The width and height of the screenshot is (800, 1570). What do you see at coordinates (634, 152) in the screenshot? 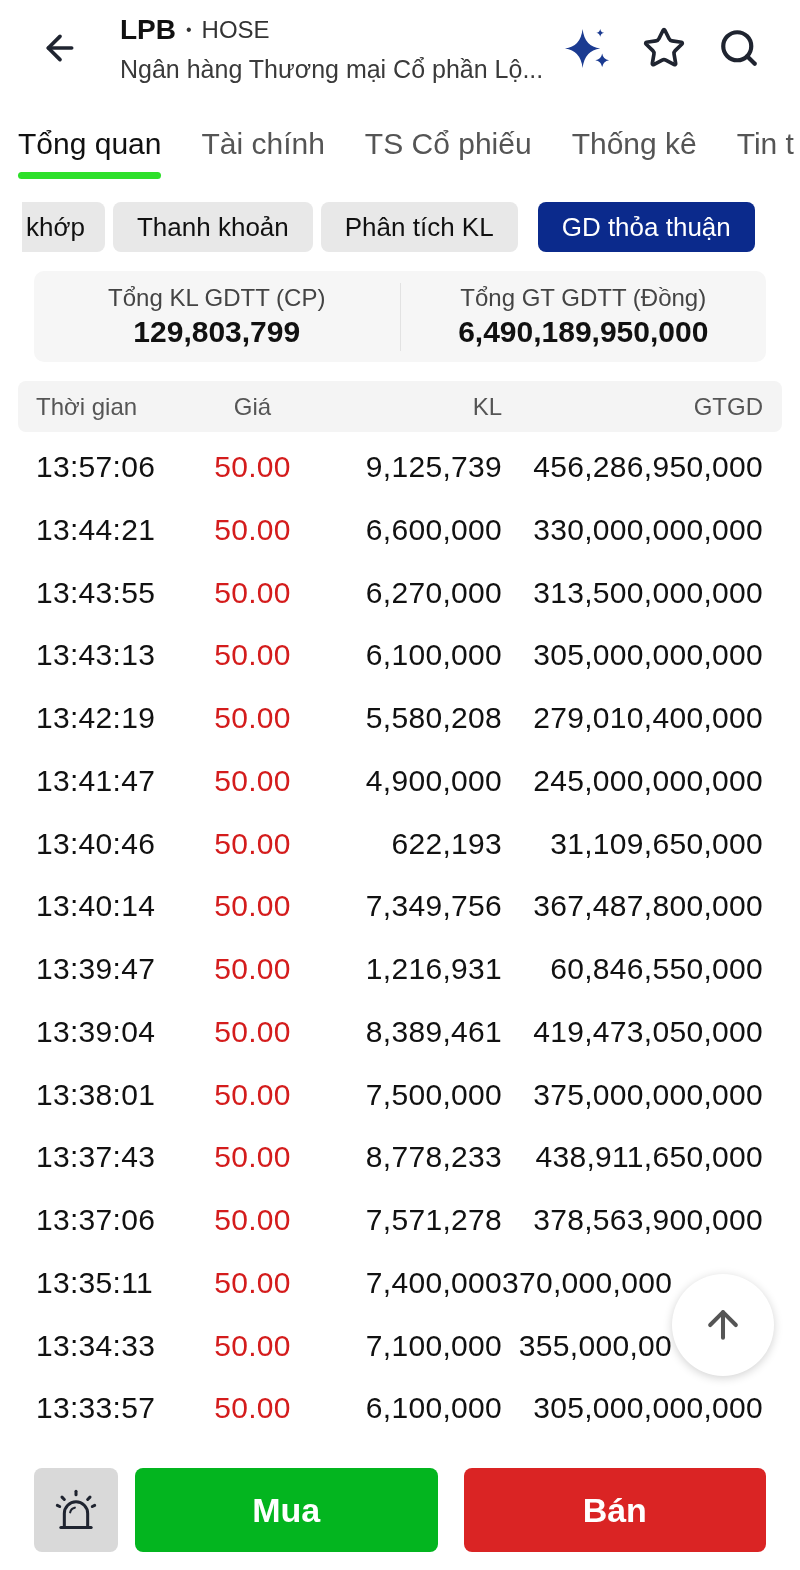
I see `tab: Thống kê` at bounding box center [634, 152].